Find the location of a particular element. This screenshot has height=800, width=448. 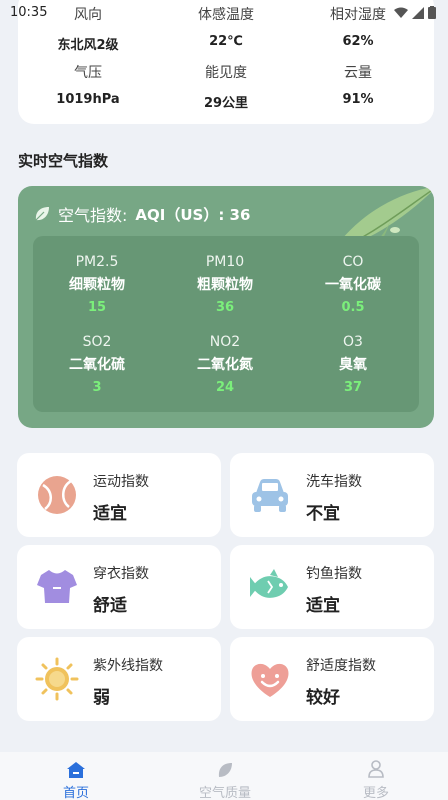

pollutant-code: PM2.5 is located at coordinates (97, 262).